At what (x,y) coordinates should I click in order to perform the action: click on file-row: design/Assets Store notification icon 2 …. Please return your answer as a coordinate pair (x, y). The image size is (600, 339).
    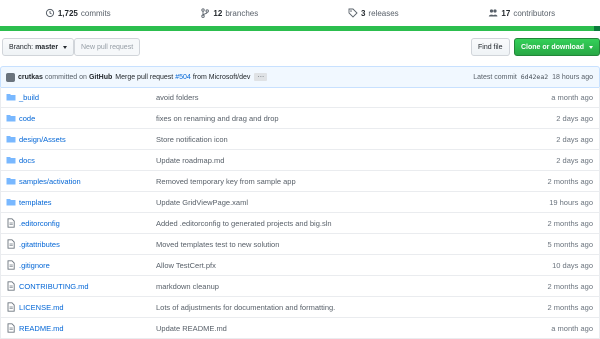
    Looking at the image, I should click on (300, 138).